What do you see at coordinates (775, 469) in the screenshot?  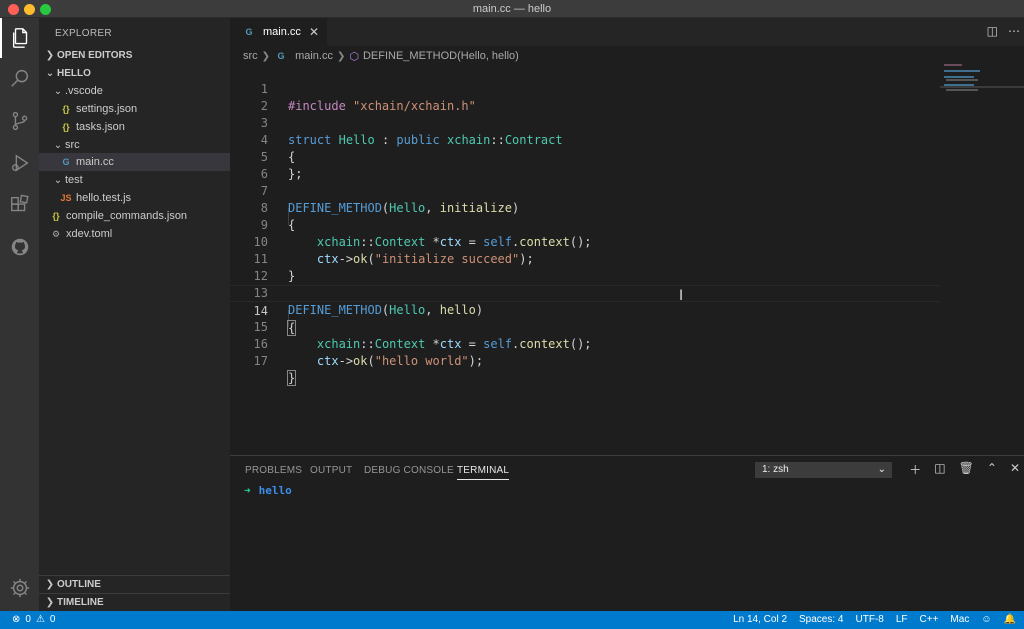 I see `terminal-select-value: 1: zsh` at bounding box center [775, 469].